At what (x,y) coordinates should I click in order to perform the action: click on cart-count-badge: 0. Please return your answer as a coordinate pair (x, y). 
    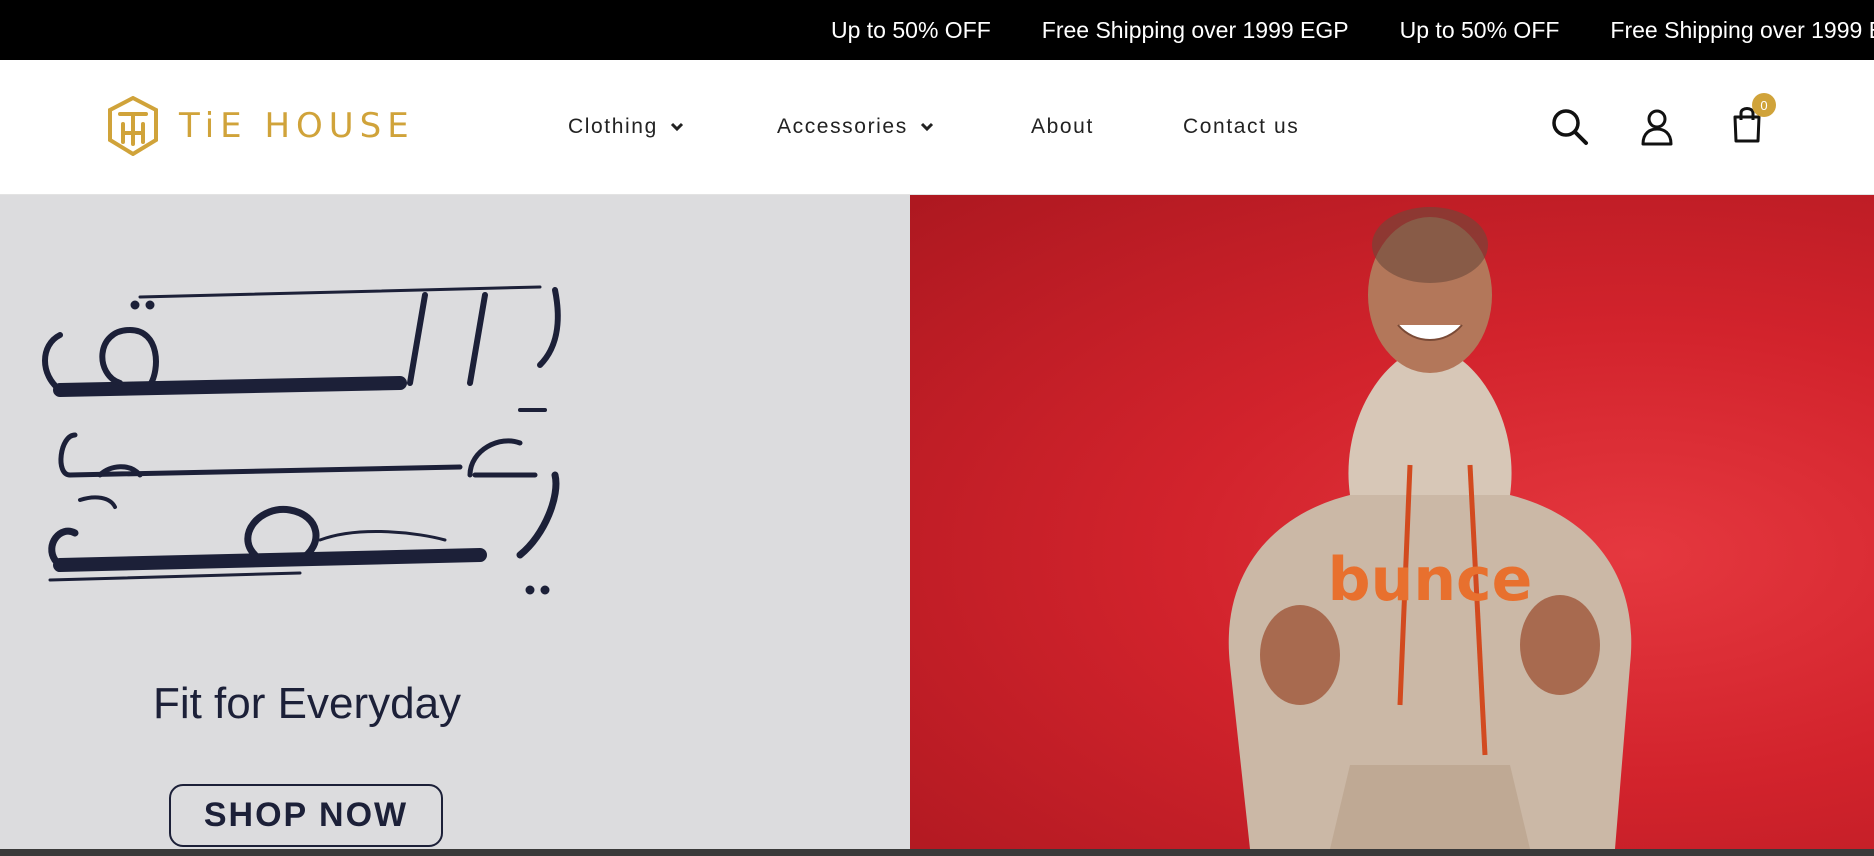
    Looking at the image, I should click on (1764, 105).